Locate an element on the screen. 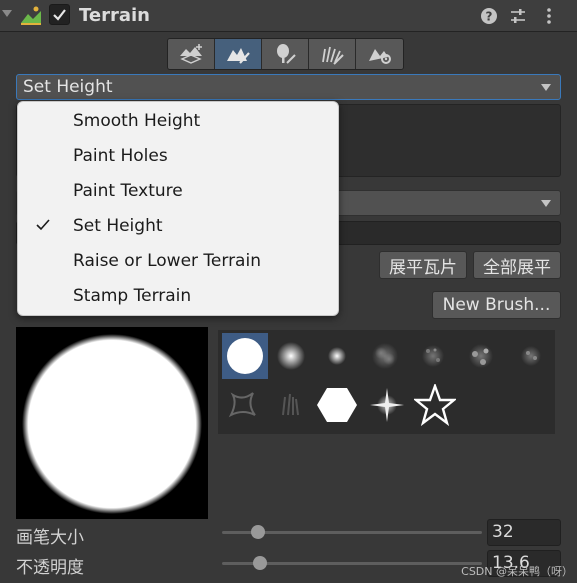 This screenshot has width=577, height=583. watermark-text: CSDN @呆呆鸭（呀） is located at coordinates (517, 571).